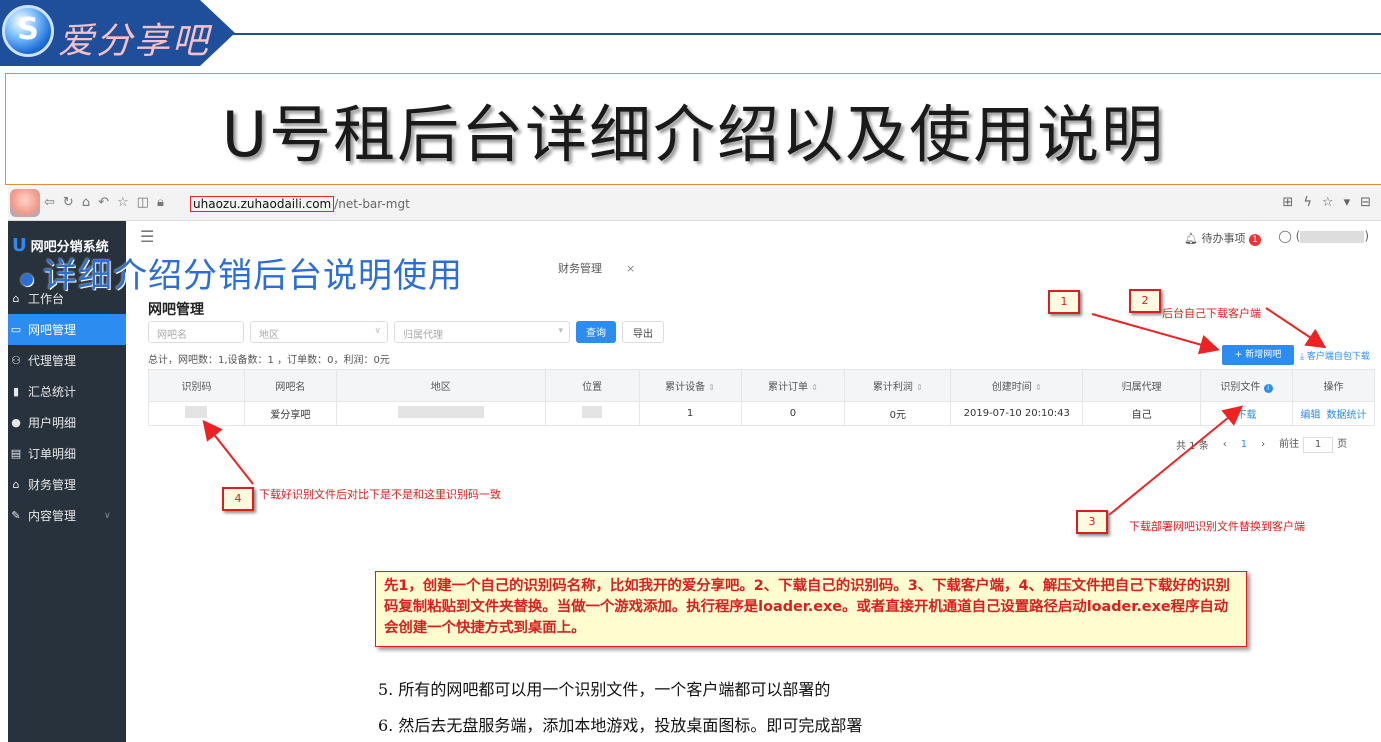  I want to click on client-download-link: ⤓ 客户端自包下载, so click(1335, 355).